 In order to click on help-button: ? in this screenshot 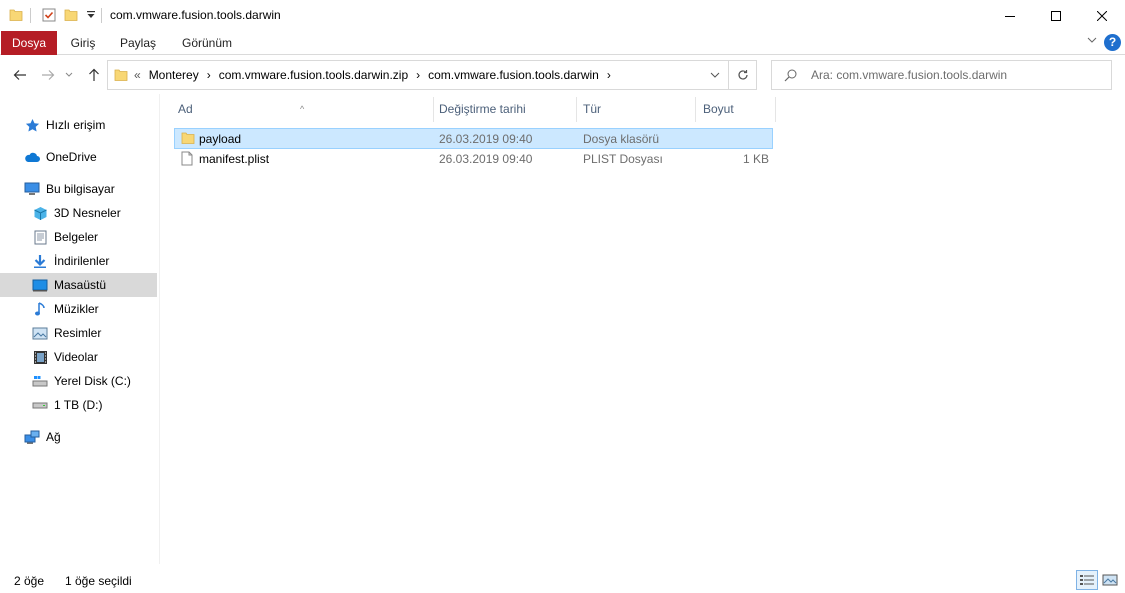, I will do `click(1112, 42)`.